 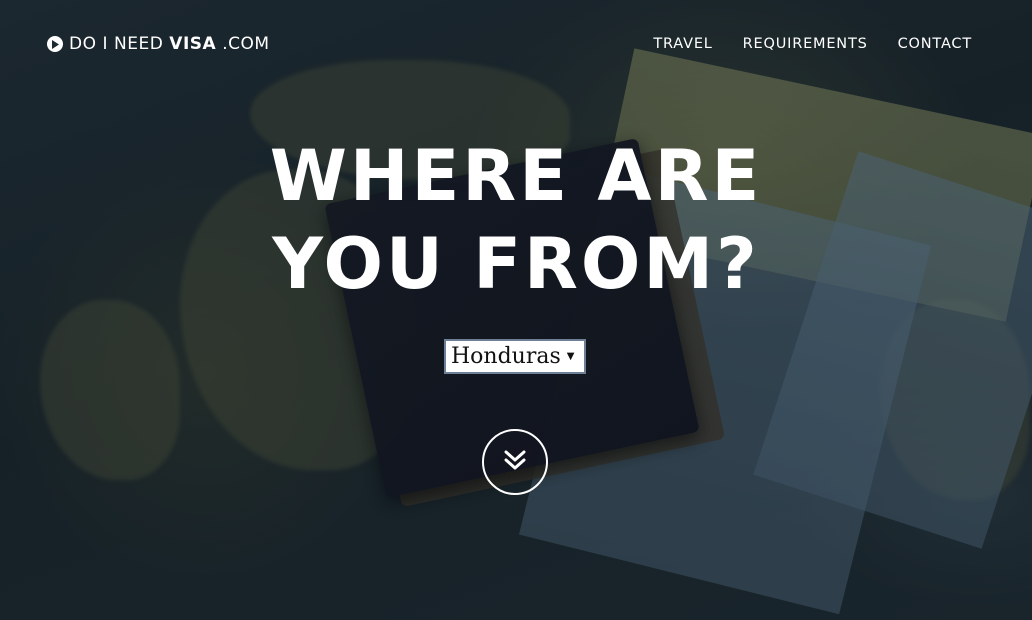 I want to click on brand-word: DO, so click(x=83, y=44).